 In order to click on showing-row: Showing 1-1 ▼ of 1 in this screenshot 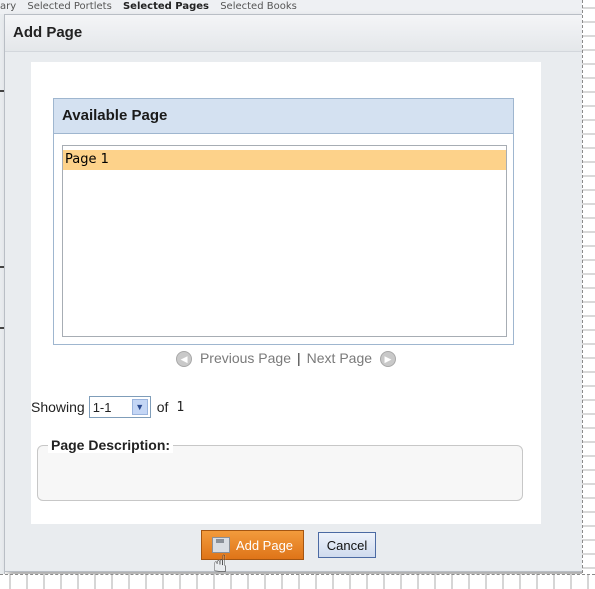, I will do `click(107, 407)`.